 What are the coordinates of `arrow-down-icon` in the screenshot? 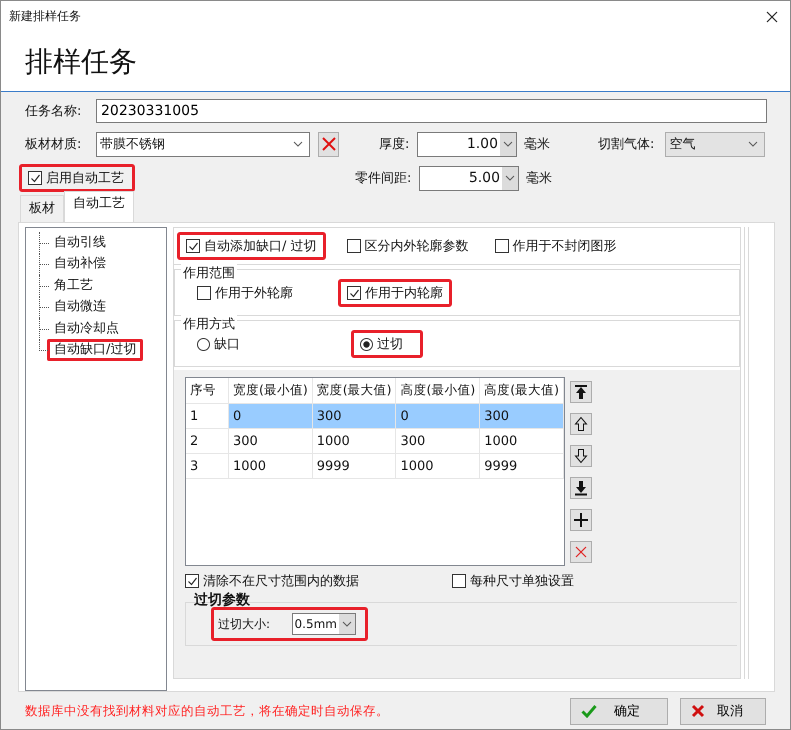 It's located at (581, 456).